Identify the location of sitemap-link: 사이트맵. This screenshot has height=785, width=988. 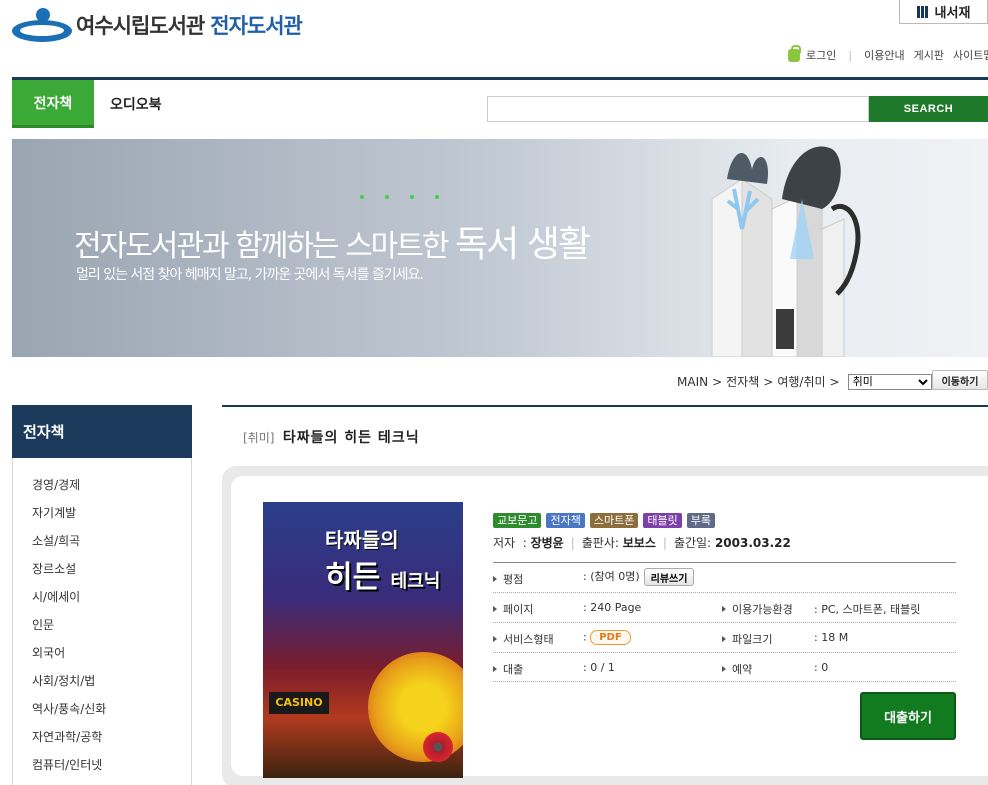
(970, 55).